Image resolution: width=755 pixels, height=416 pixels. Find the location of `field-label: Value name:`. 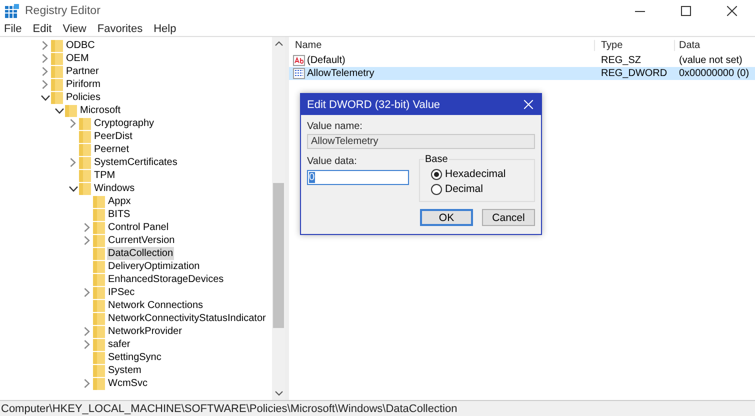

field-label: Value name: is located at coordinates (335, 126).